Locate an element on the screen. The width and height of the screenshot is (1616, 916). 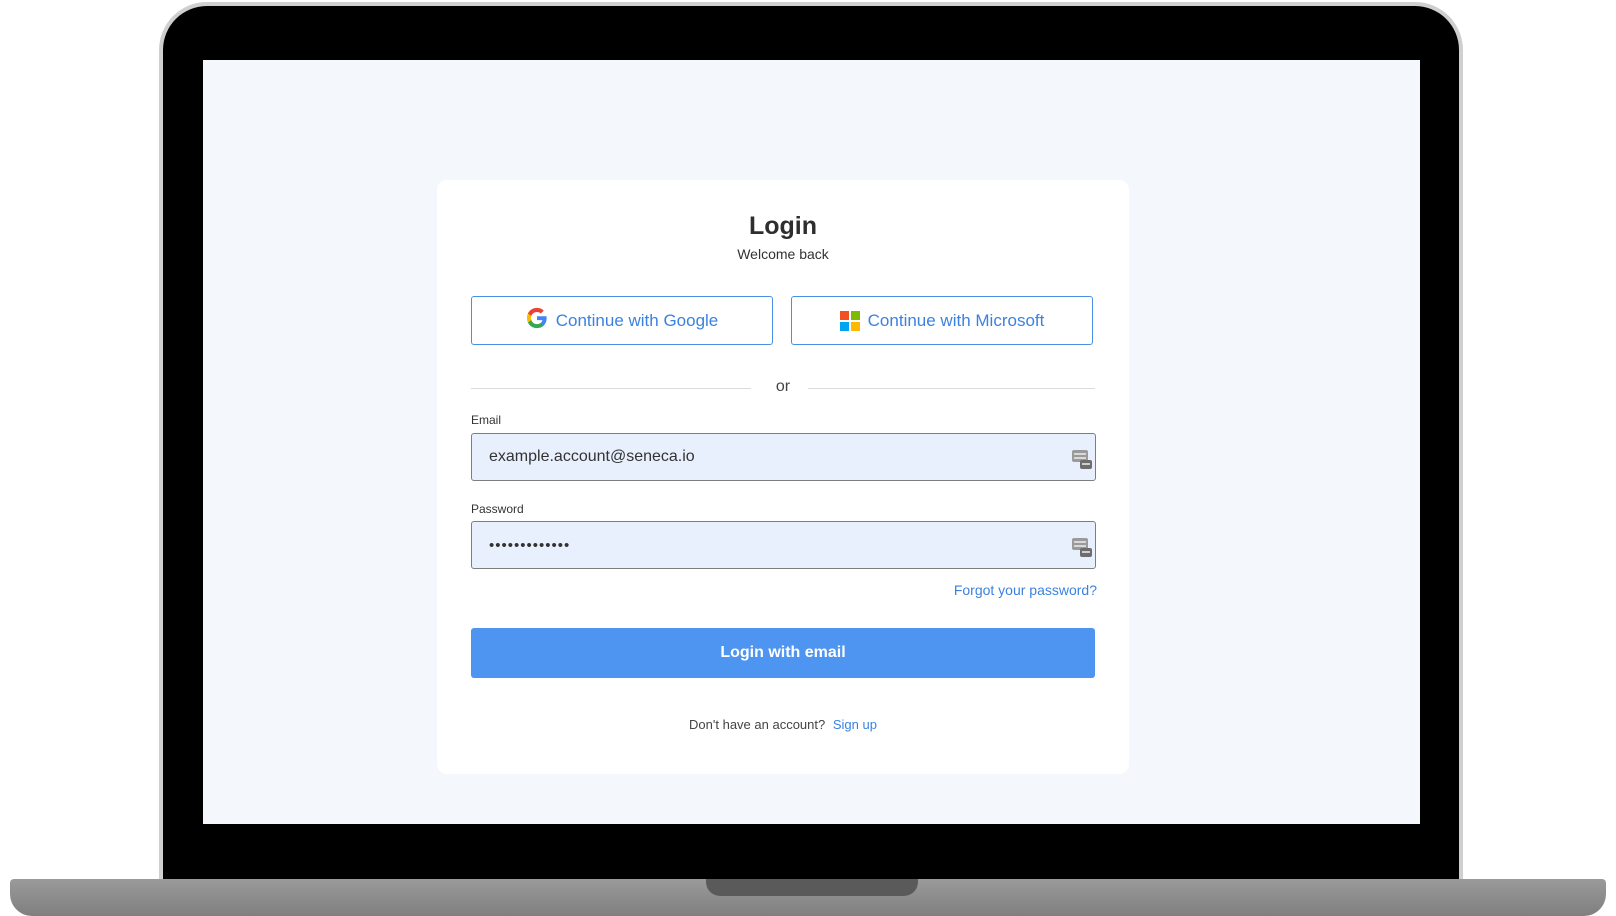
login-title: Login is located at coordinates (783, 226).